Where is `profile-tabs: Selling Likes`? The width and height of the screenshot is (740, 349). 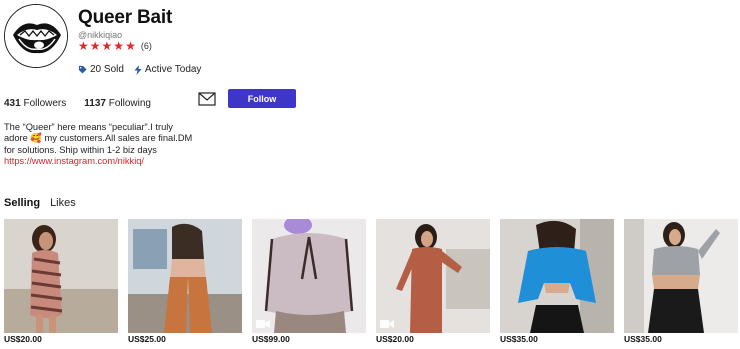
profile-tabs: Selling Likes is located at coordinates (40, 203).